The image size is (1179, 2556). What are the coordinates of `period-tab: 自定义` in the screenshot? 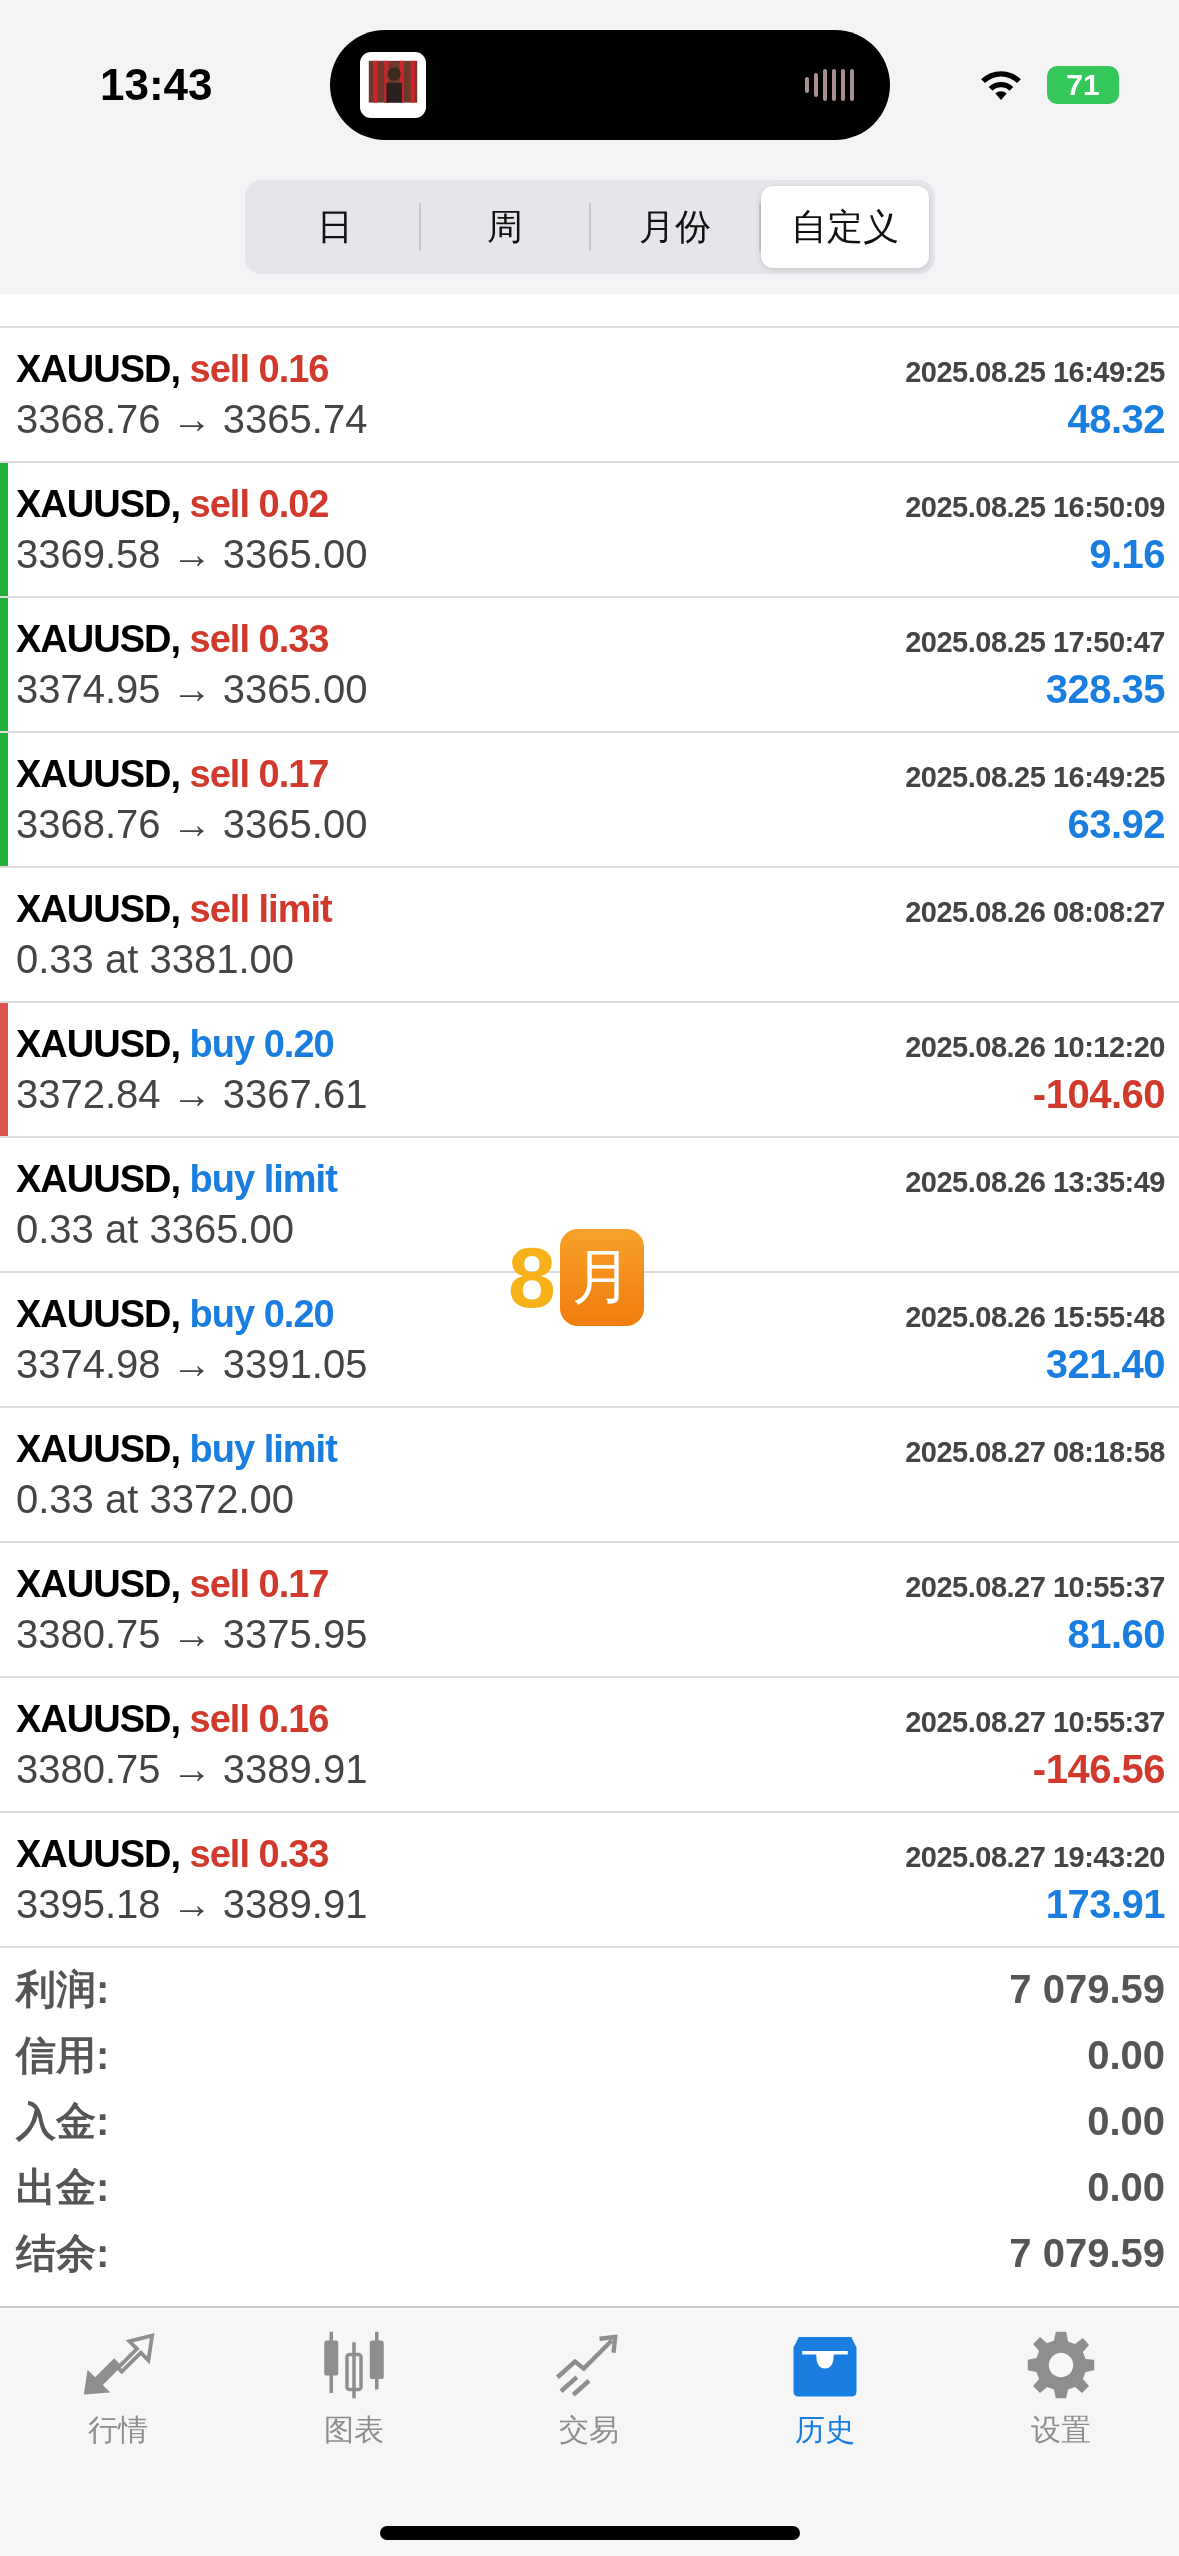 It's located at (844, 227).